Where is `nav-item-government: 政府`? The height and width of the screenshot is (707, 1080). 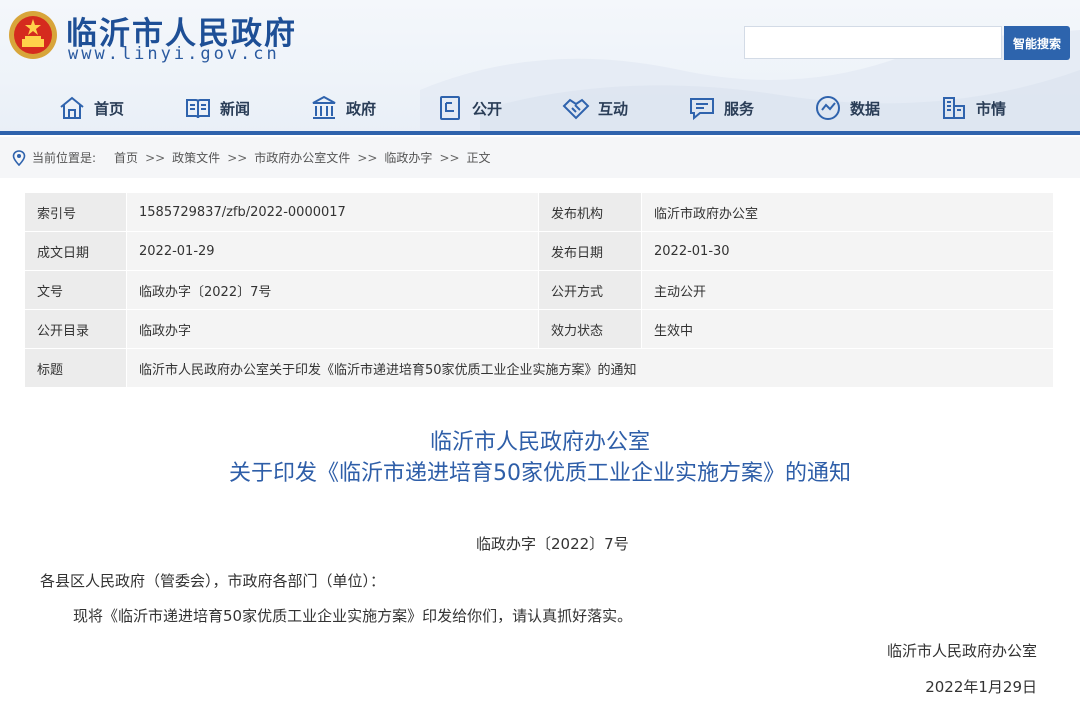 nav-item-government: 政府 is located at coordinates (343, 108).